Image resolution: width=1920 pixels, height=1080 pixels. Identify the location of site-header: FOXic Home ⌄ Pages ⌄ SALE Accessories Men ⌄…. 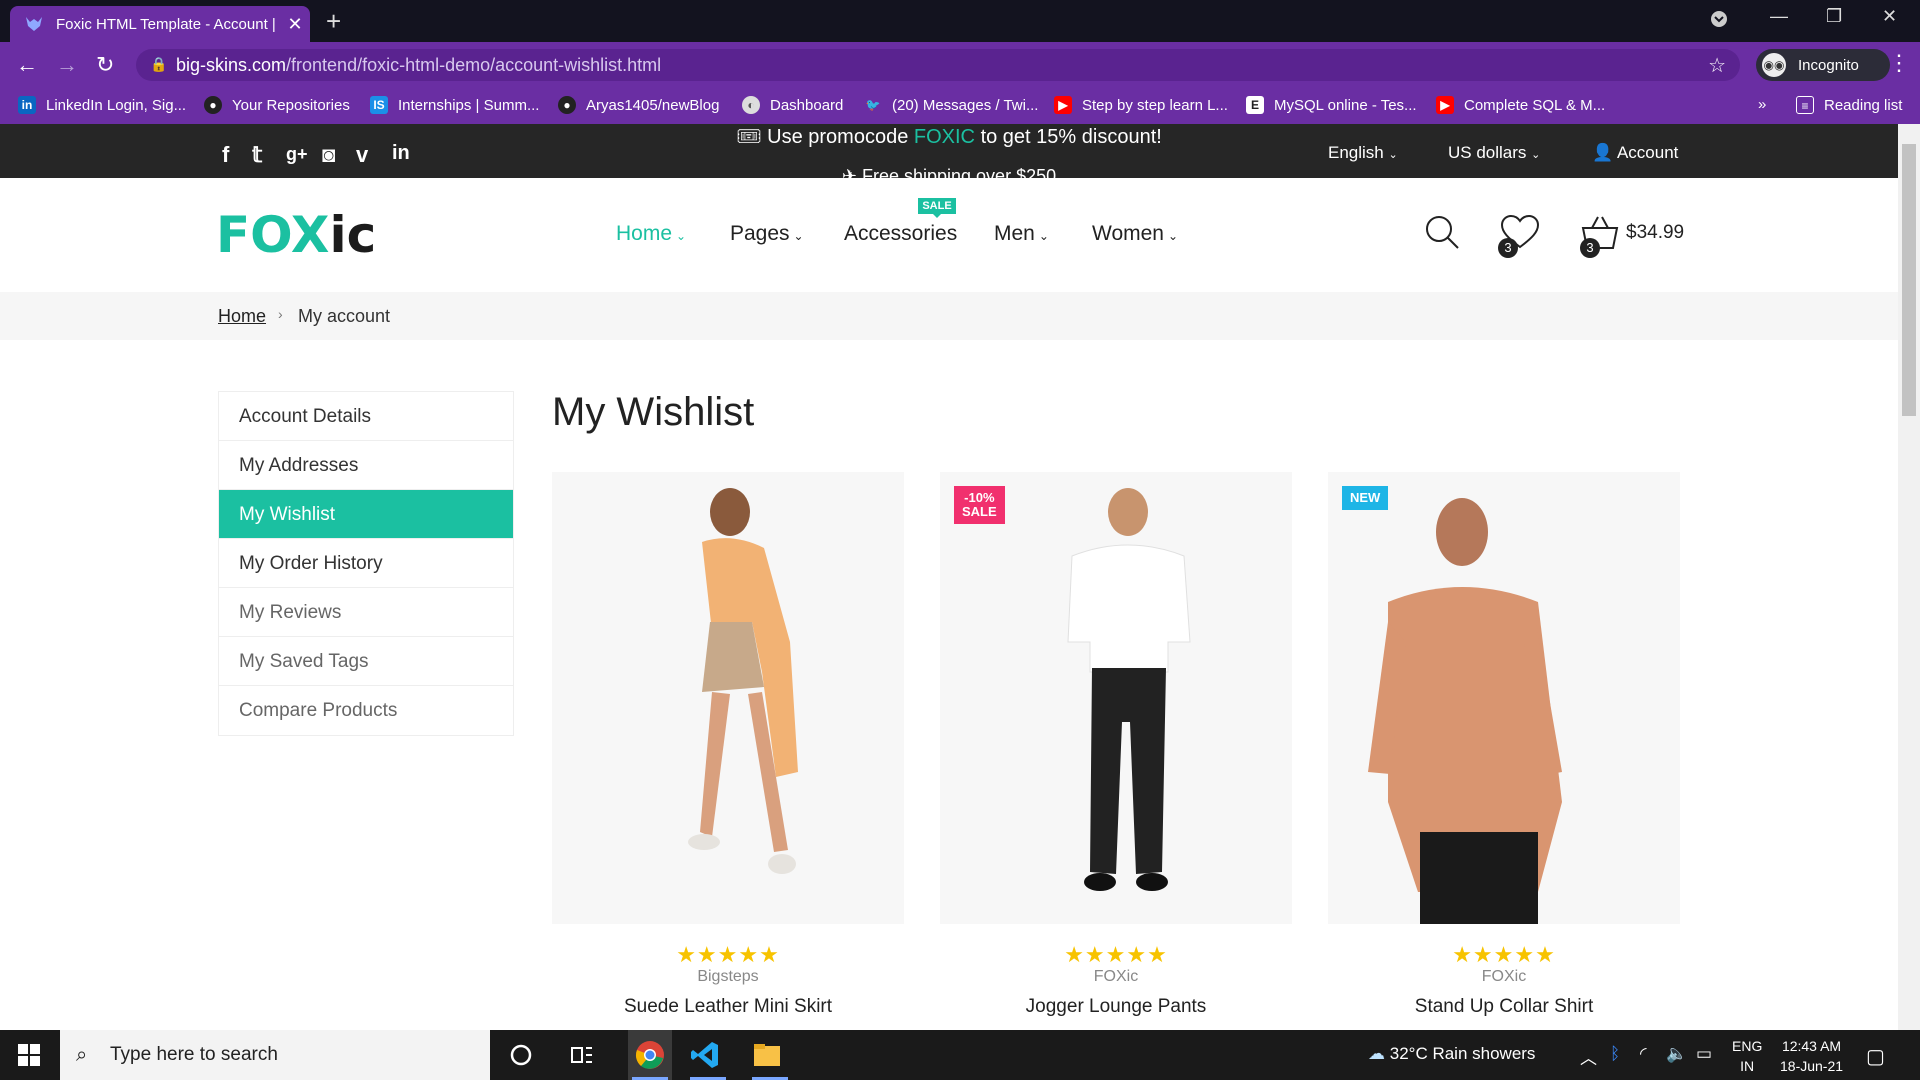
(949, 235).